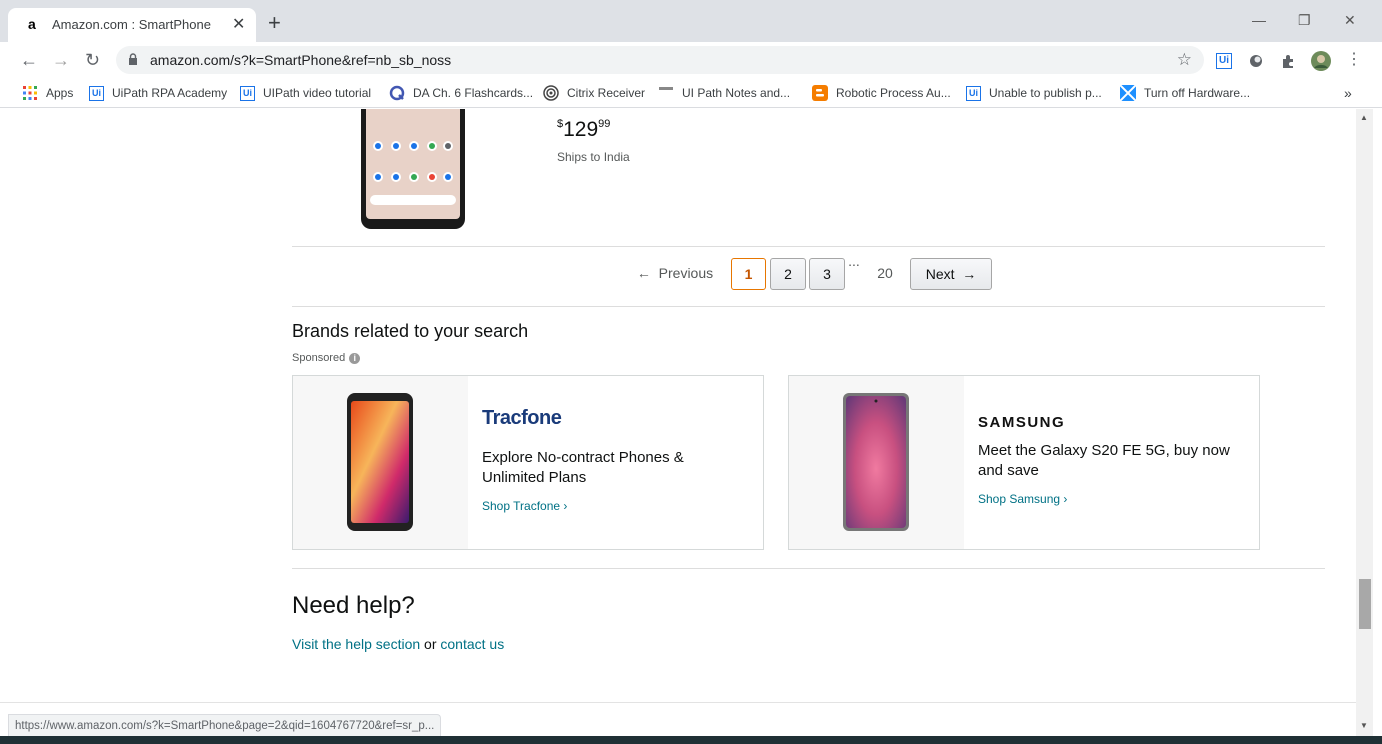 This screenshot has height=744, width=1382. What do you see at coordinates (647, 273) in the screenshot?
I see `arrow-left-icon: ←` at bounding box center [647, 273].